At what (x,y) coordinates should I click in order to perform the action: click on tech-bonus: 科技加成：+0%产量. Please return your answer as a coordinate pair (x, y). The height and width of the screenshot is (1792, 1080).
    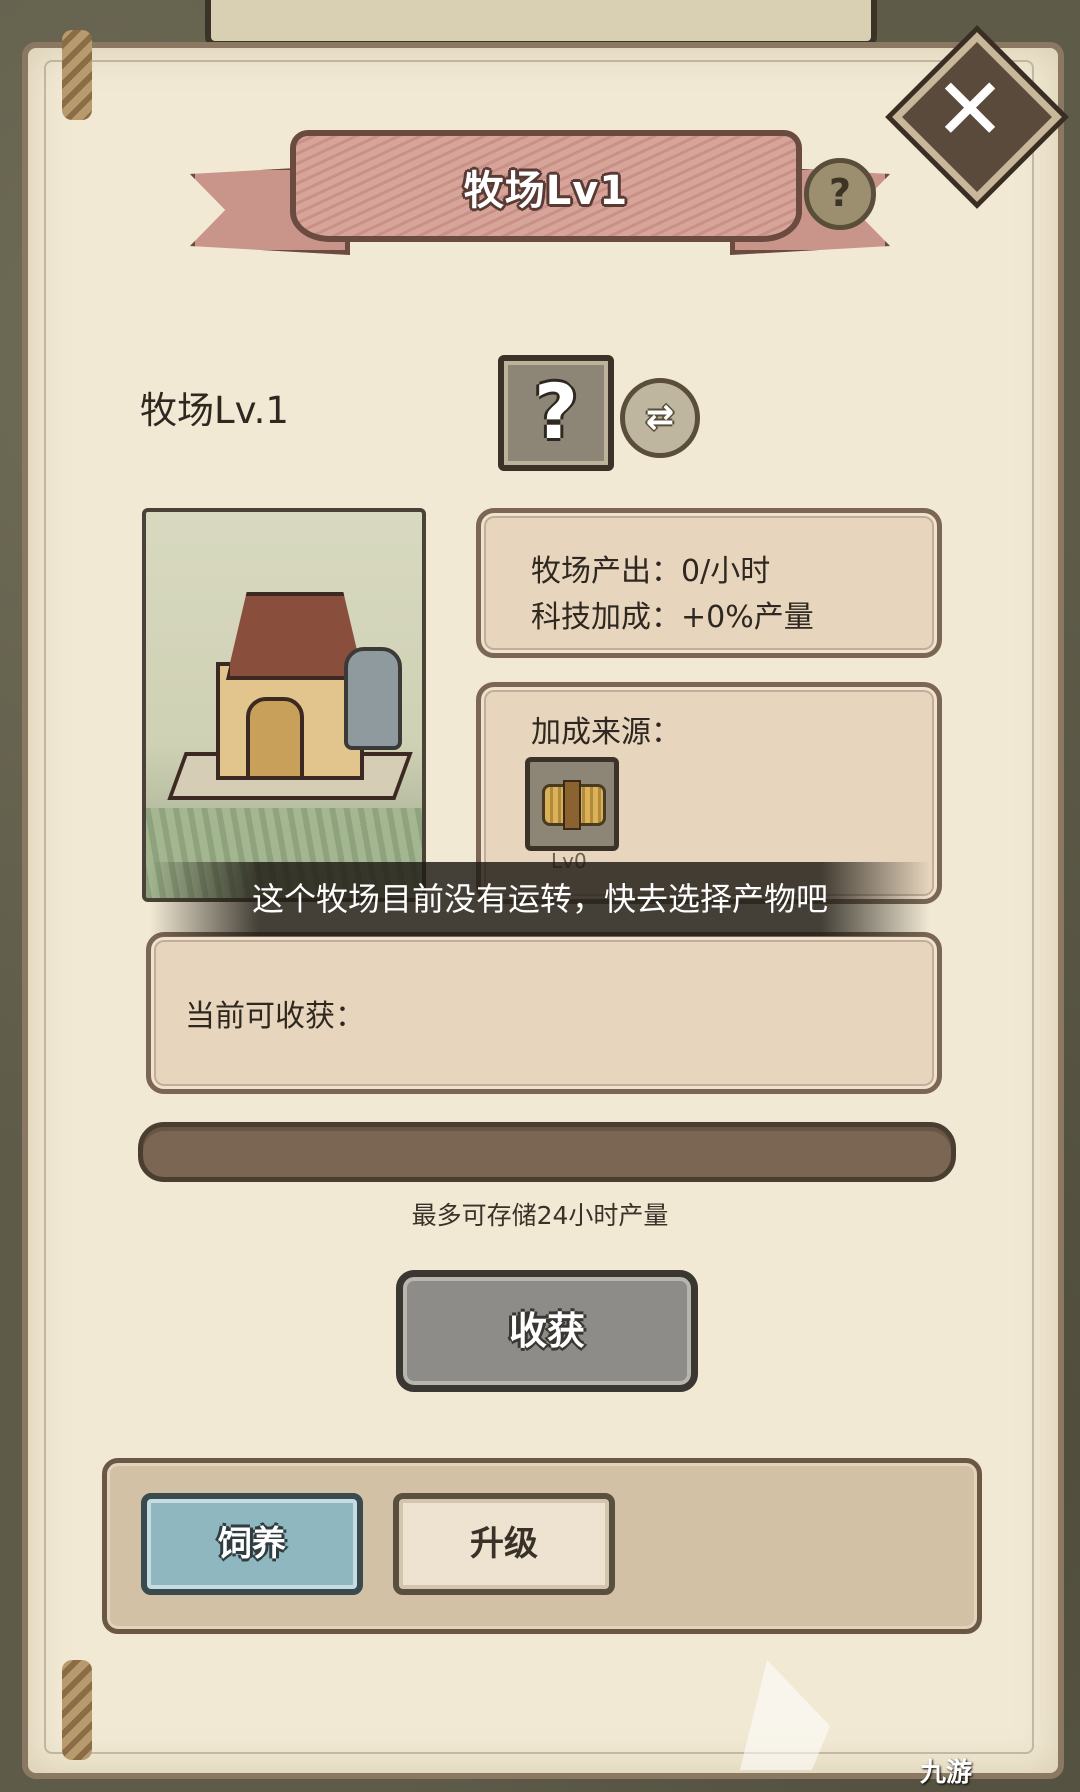
    Looking at the image, I should click on (672, 617).